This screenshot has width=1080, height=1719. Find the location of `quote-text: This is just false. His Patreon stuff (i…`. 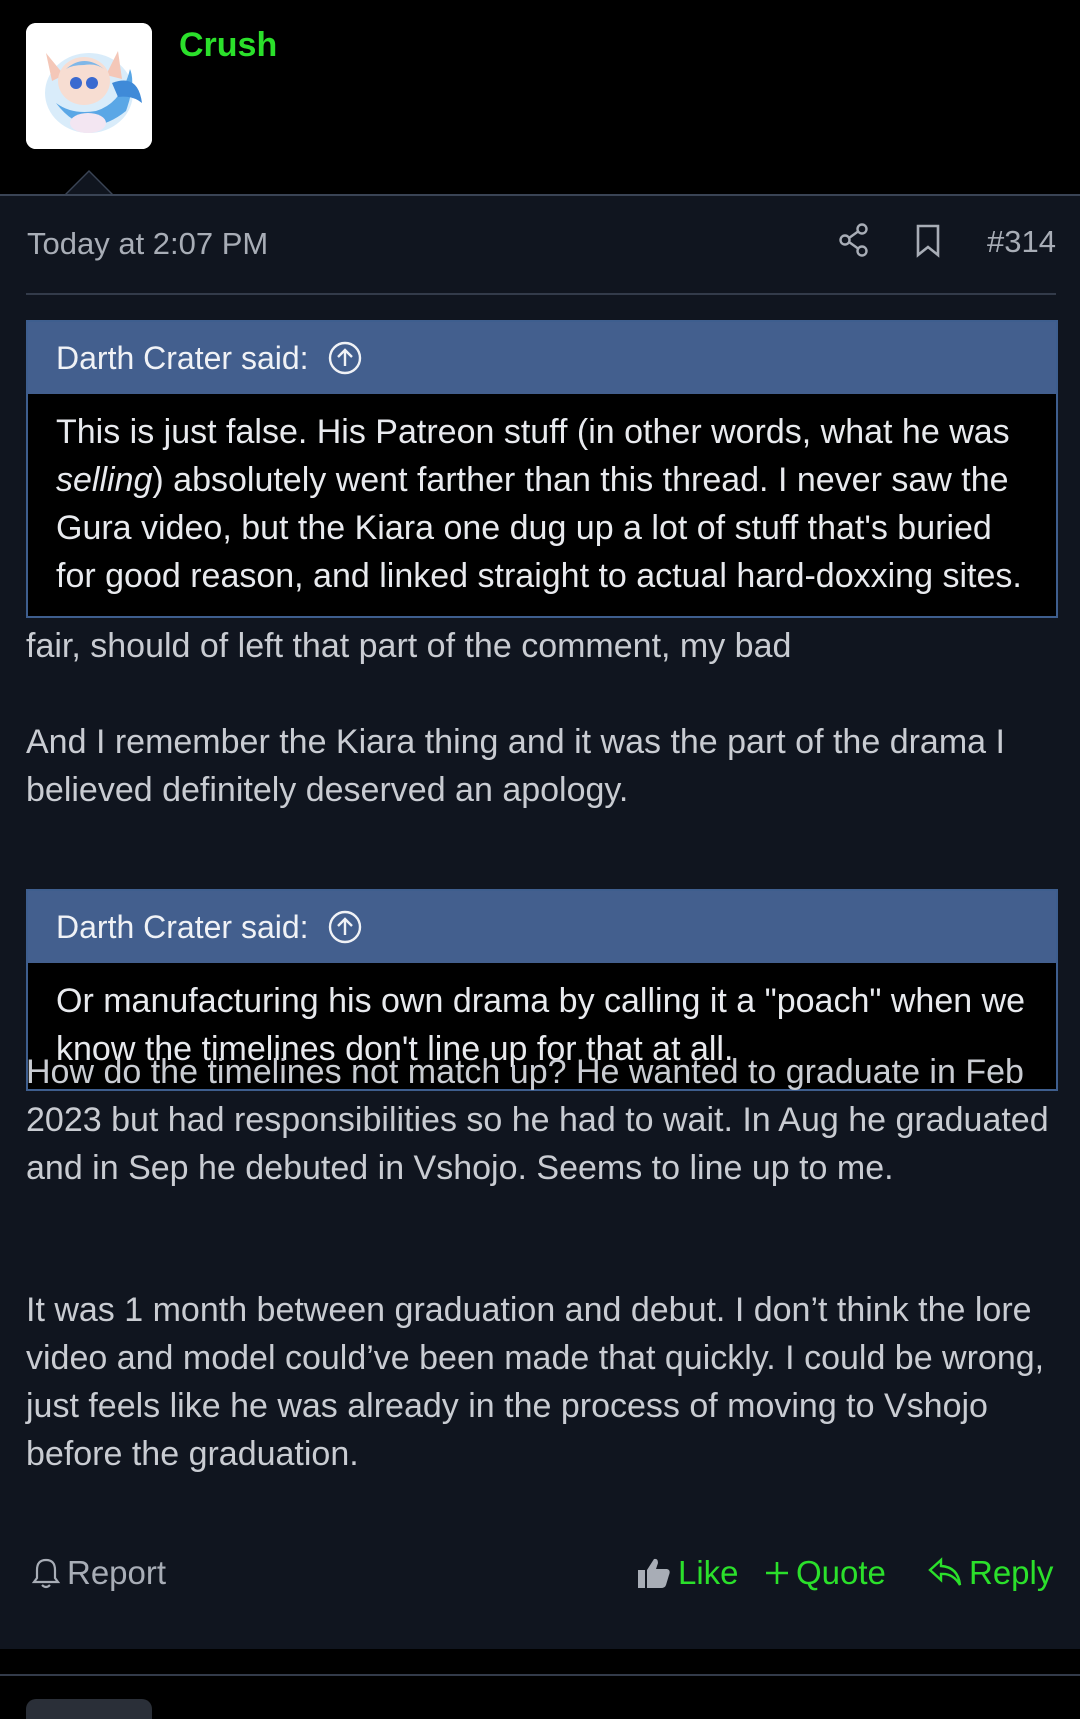

quote-text: This is just false. His Patreon stuff (i… is located at coordinates (533, 432).